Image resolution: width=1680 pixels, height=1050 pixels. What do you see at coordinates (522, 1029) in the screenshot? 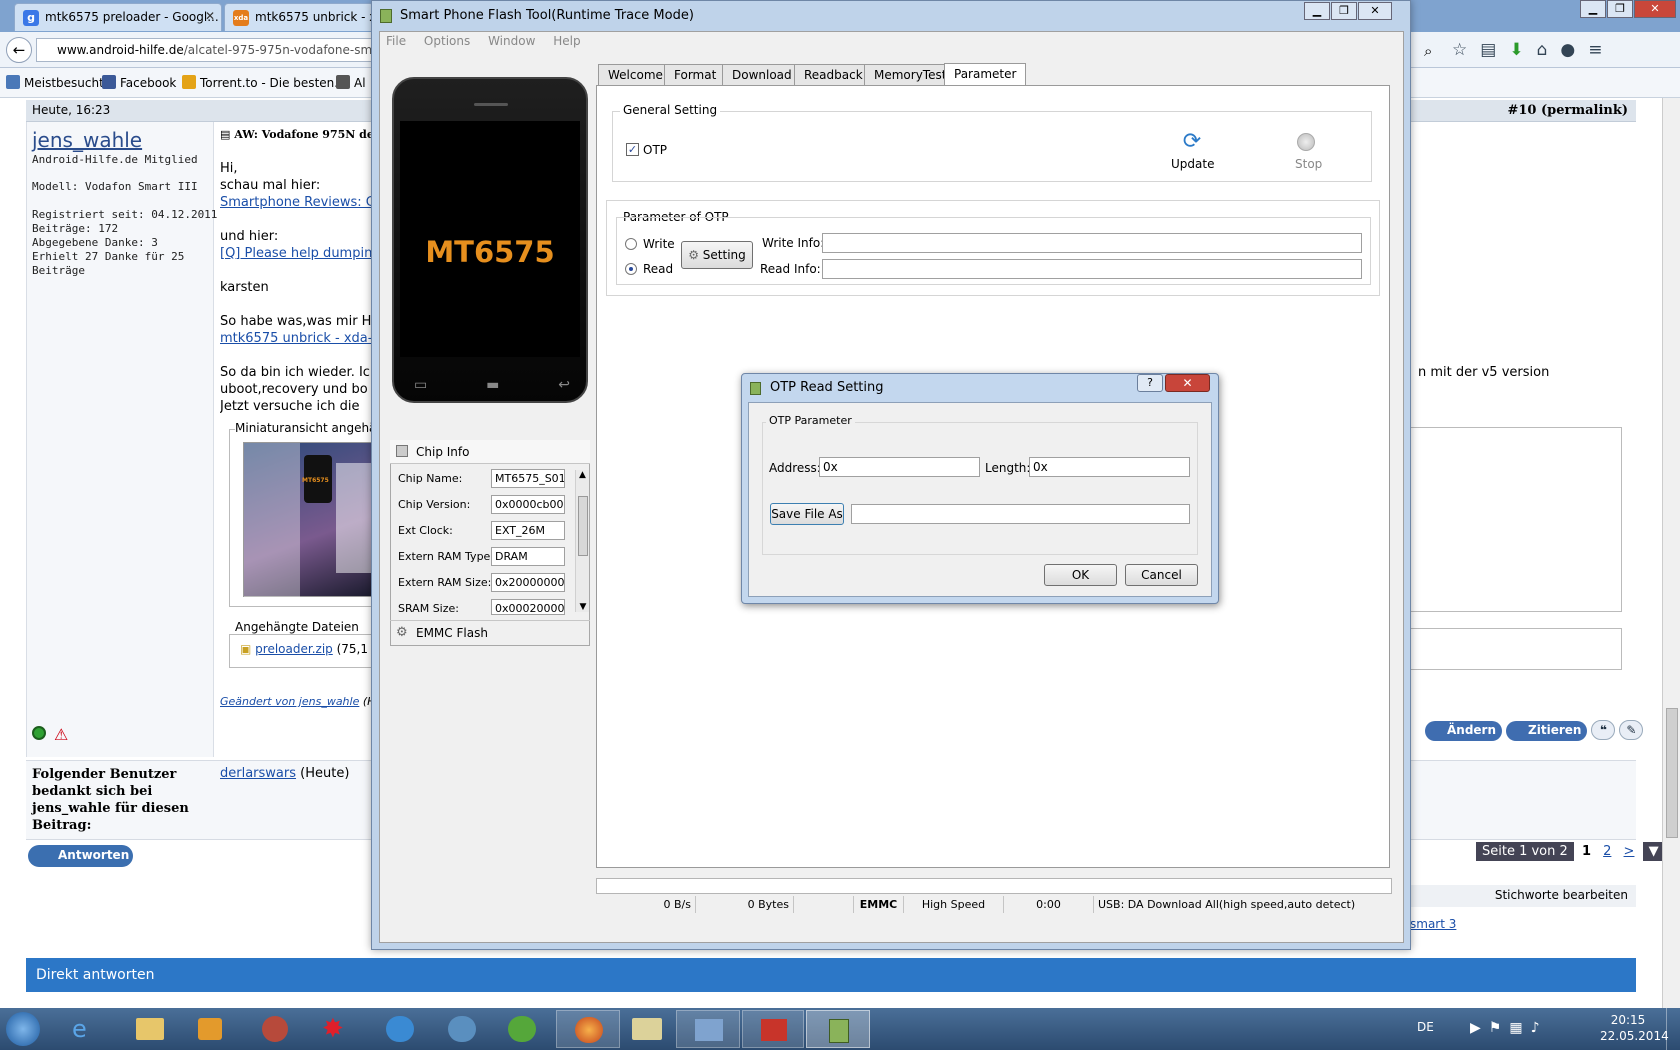
I see `utorrent-icon` at bounding box center [522, 1029].